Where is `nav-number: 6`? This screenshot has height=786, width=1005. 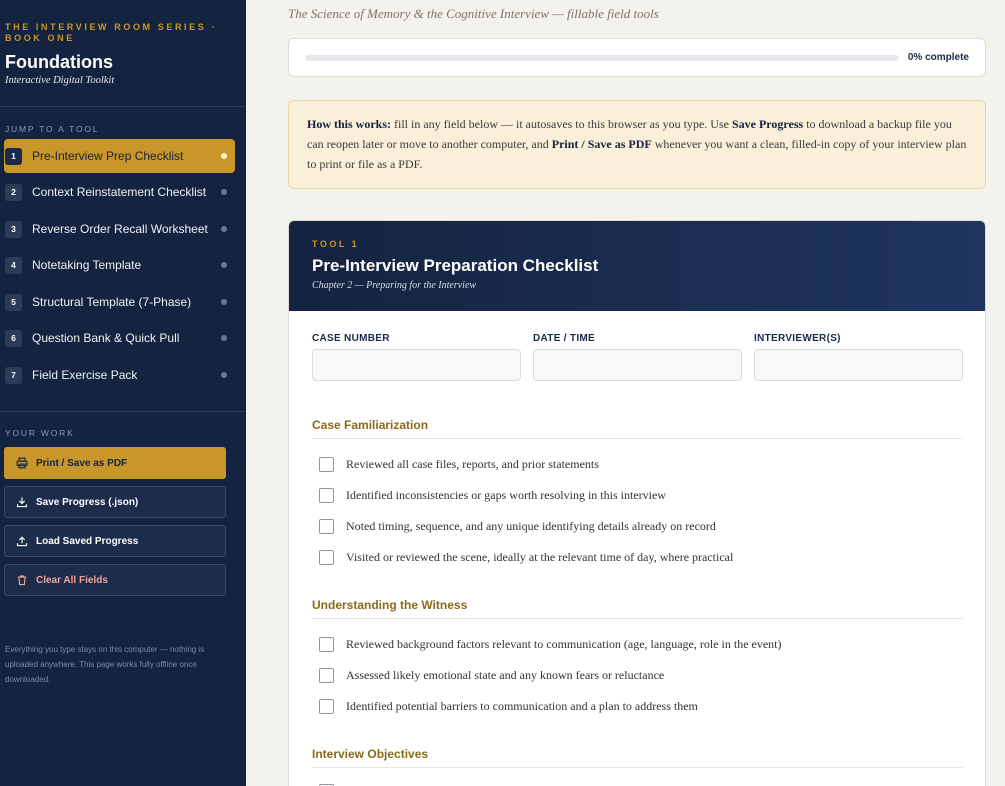
nav-number: 6 is located at coordinates (13, 338).